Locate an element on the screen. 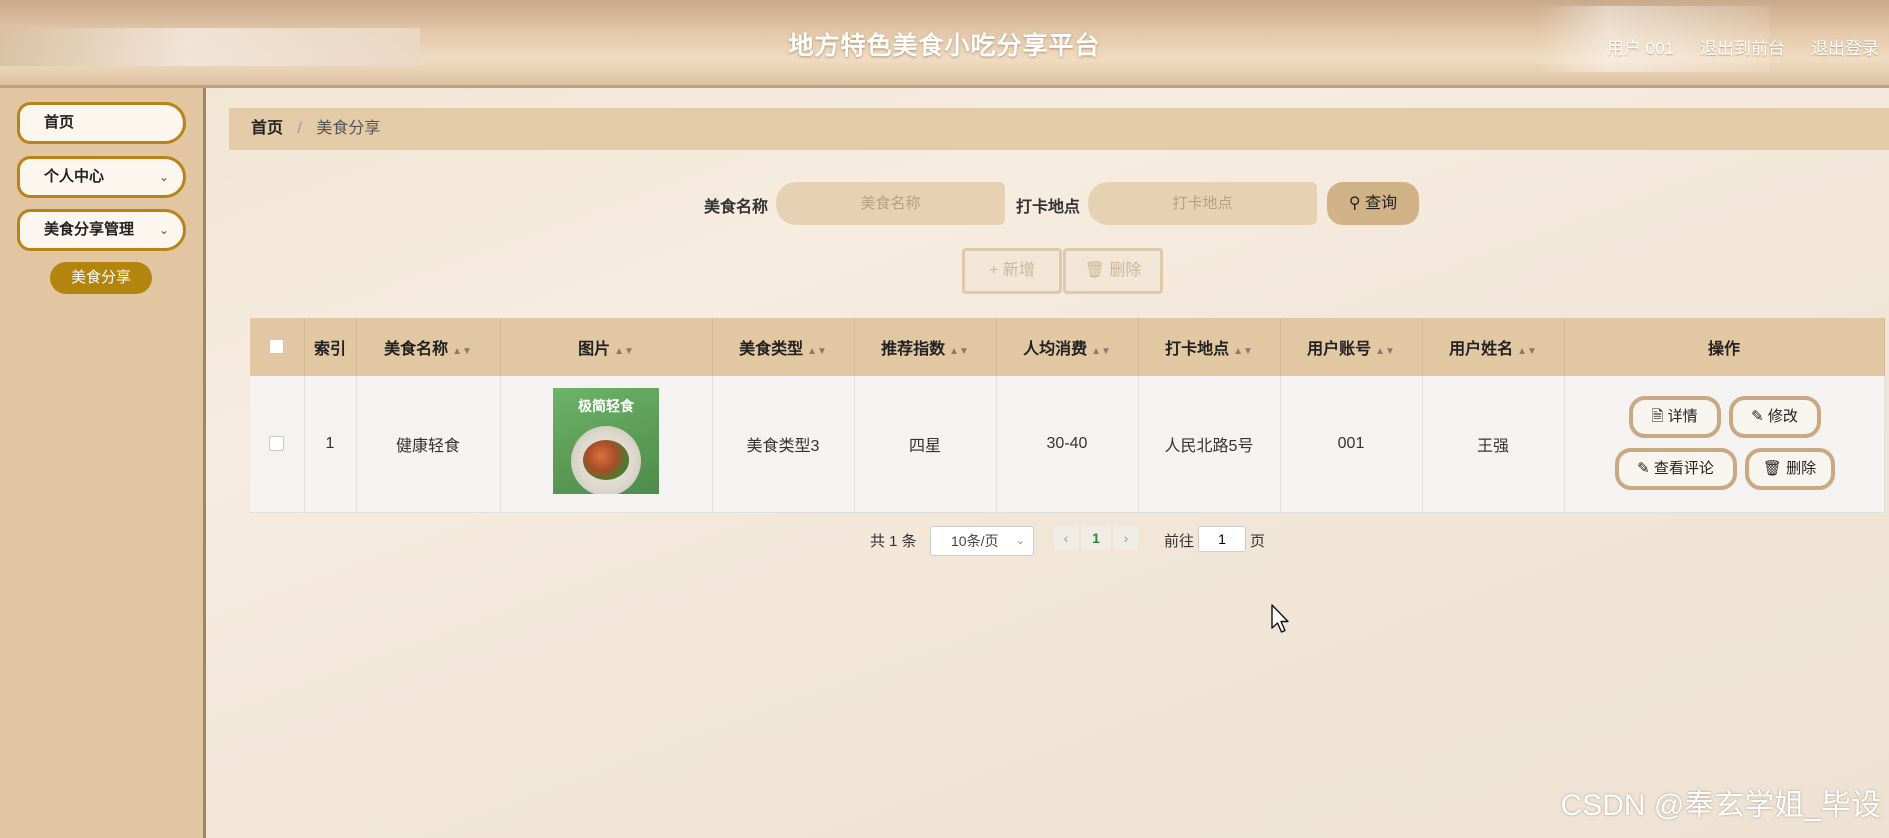 This screenshot has height=838, width=1889. detail-button: 🗎 详情 is located at coordinates (1674, 417).